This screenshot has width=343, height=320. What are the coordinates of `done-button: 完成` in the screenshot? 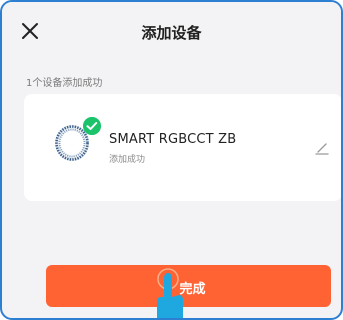 It's located at (188, 286).